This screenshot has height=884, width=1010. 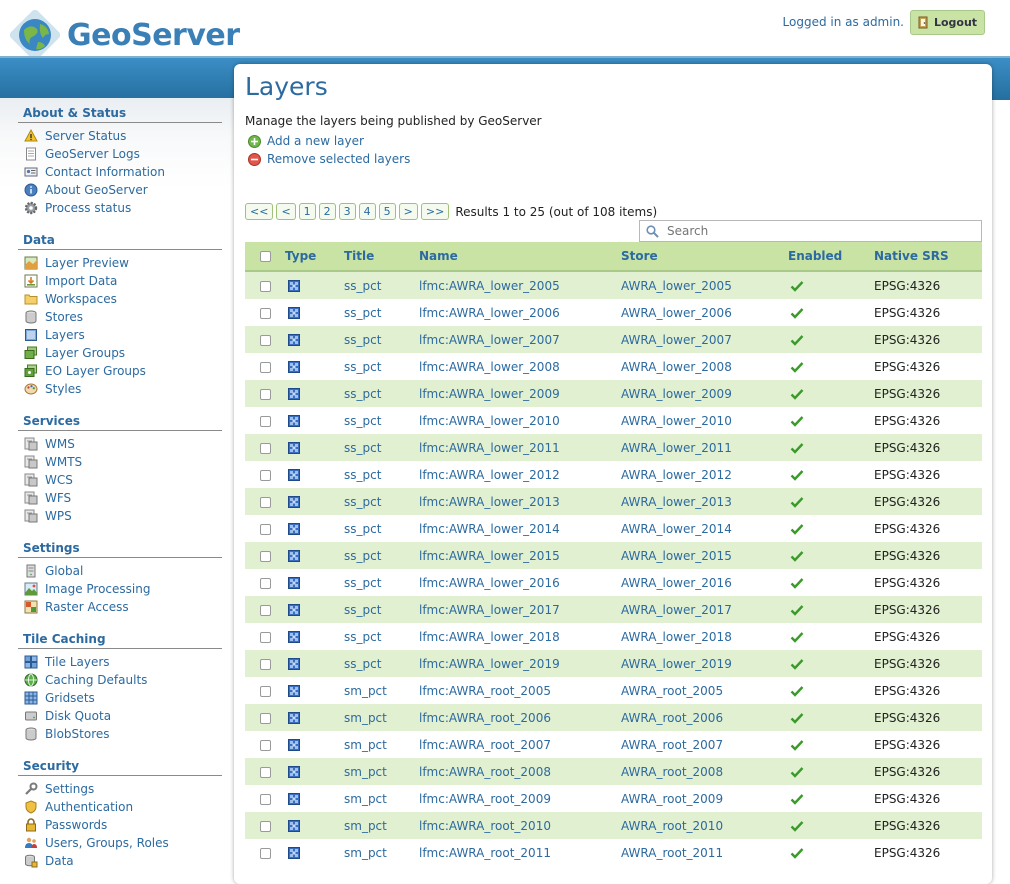 What do you see at coordinates (520, 528) in the screenshot?
I see `cell-name: lfmc:AWRA_lower_2014` at bounding box center [520, 528].